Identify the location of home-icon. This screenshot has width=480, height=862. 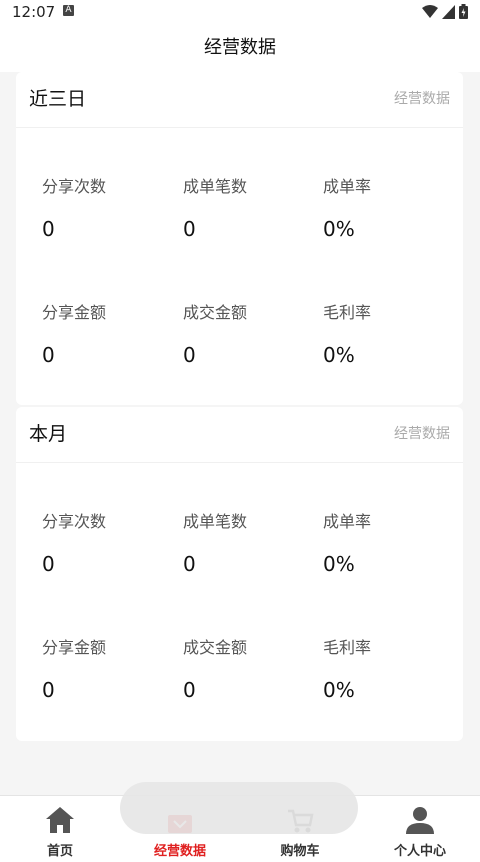
(60, 820).